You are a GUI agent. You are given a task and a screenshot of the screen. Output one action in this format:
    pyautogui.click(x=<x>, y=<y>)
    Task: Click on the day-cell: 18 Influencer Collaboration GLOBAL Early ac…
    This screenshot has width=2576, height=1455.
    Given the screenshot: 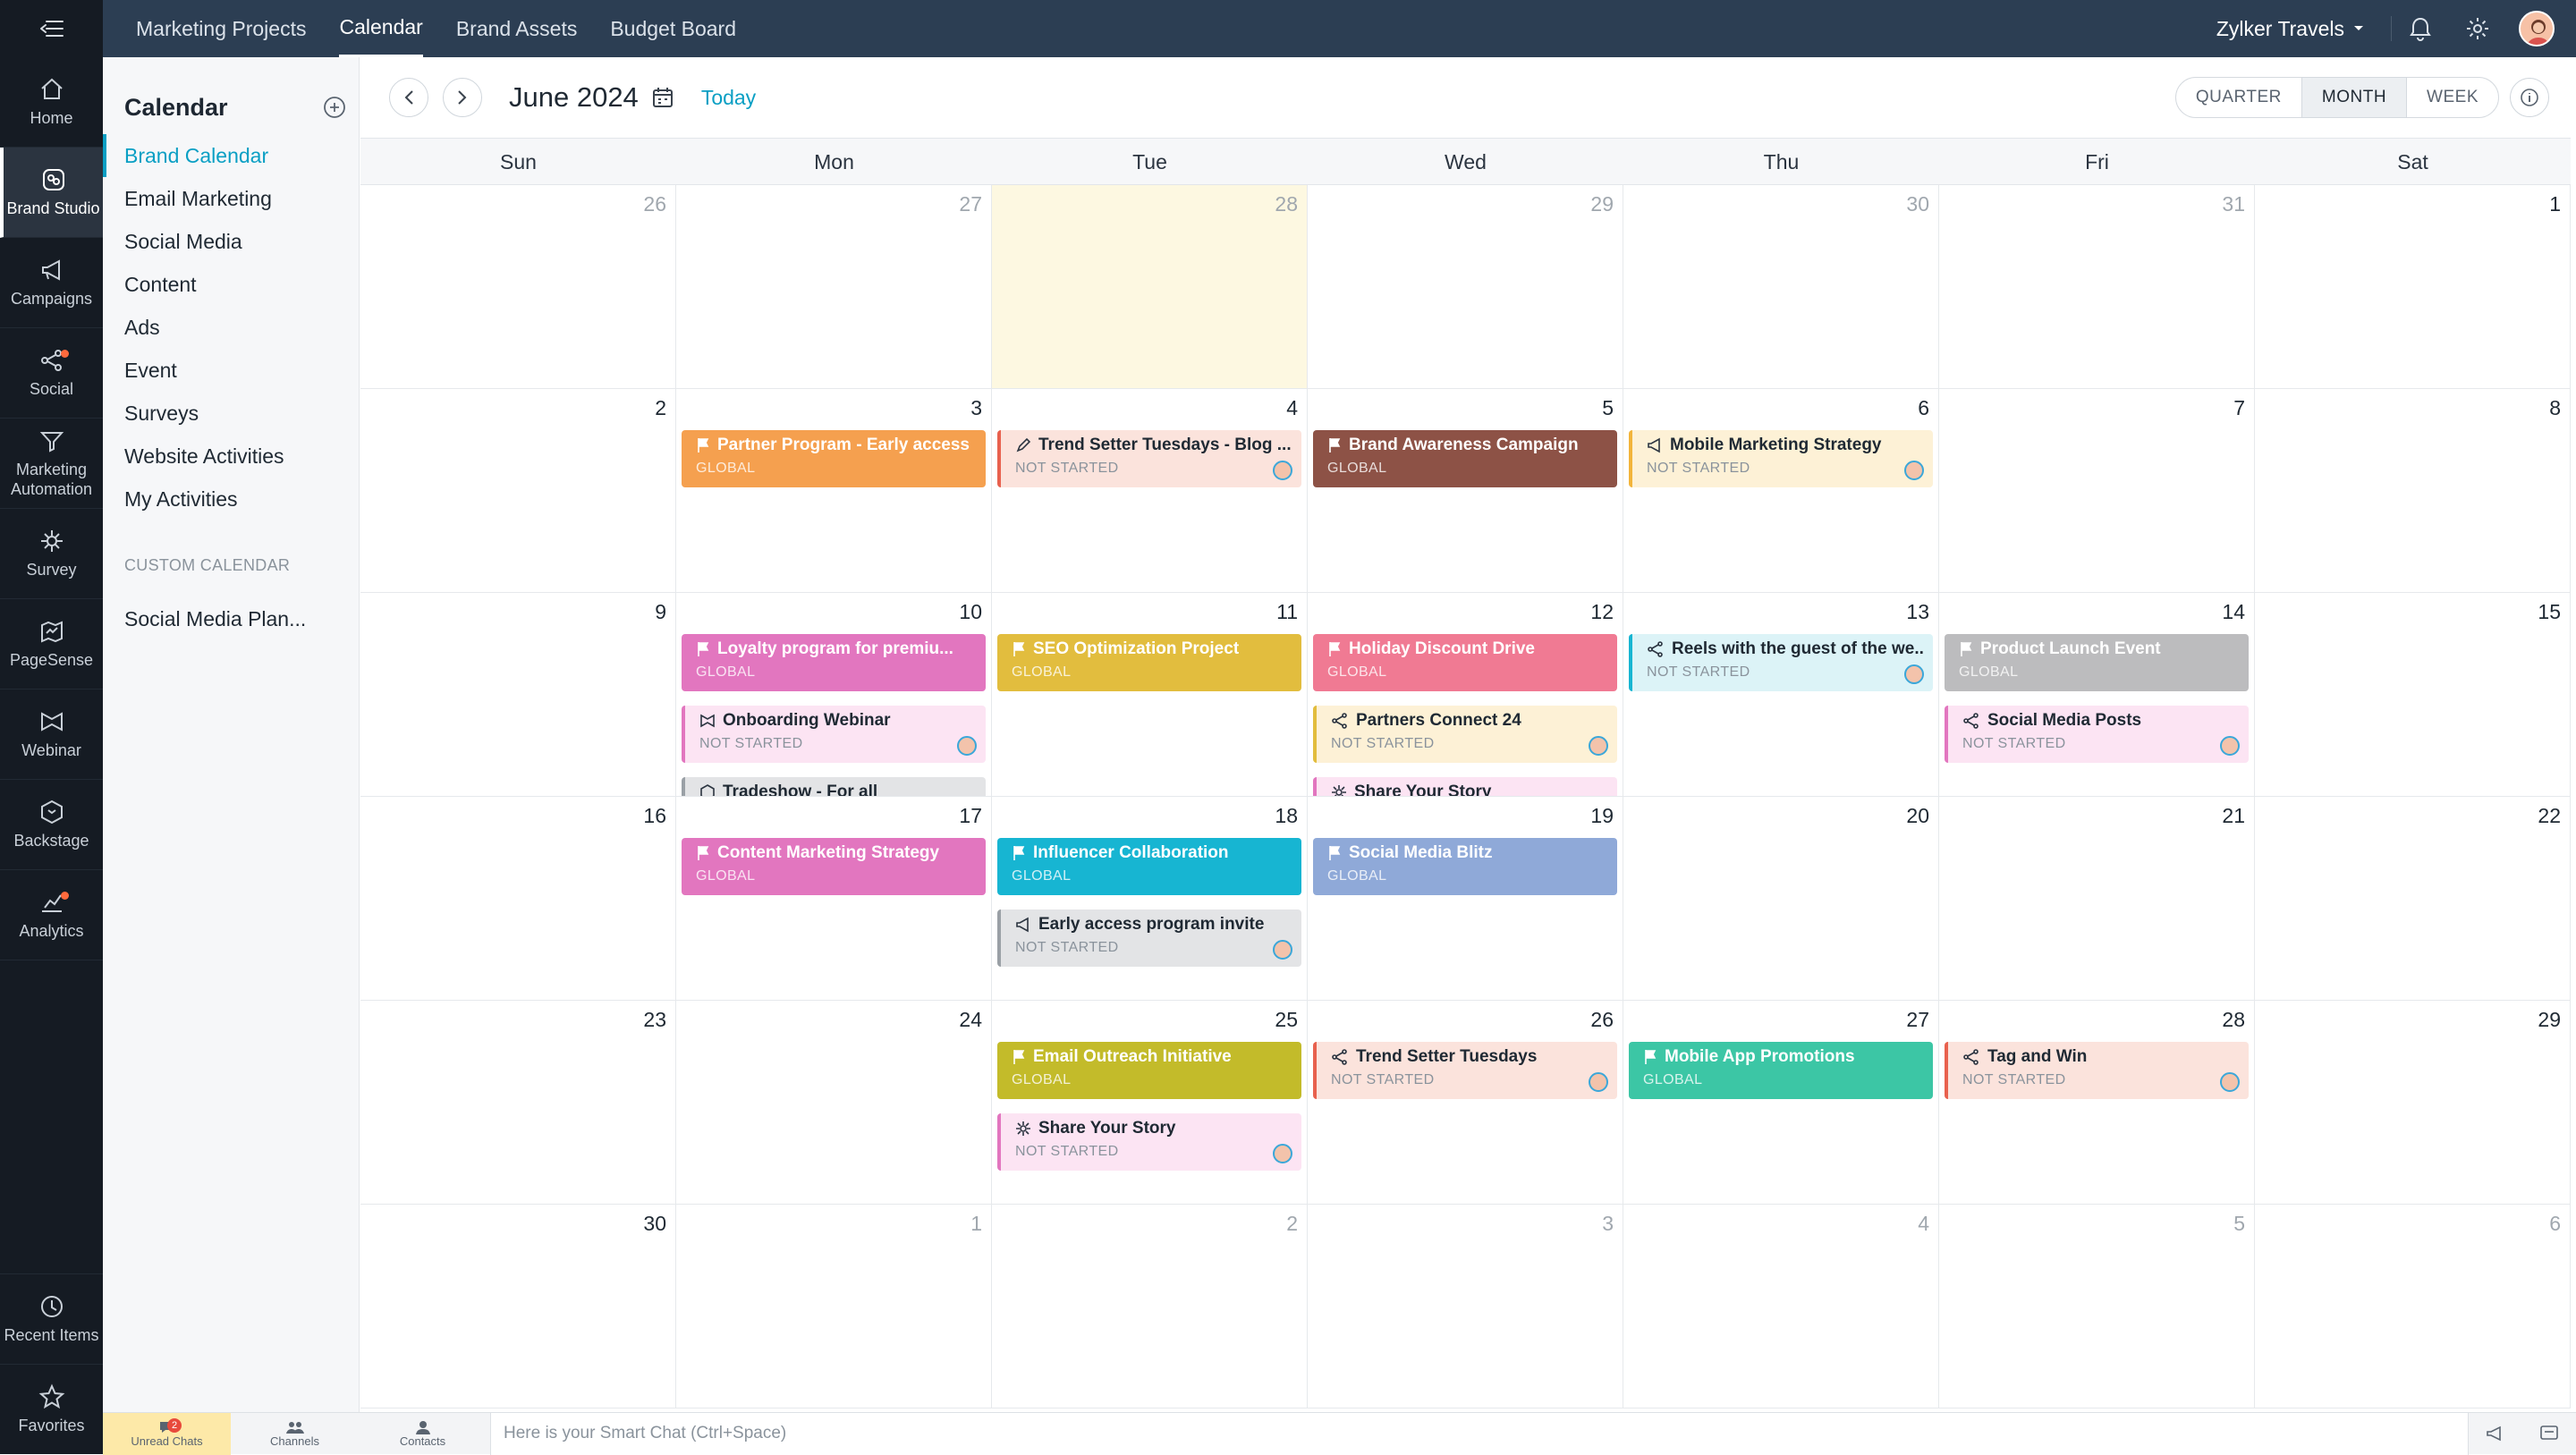 What is the action you would take?
    pyautogui.click(x=1150, y=899)
    